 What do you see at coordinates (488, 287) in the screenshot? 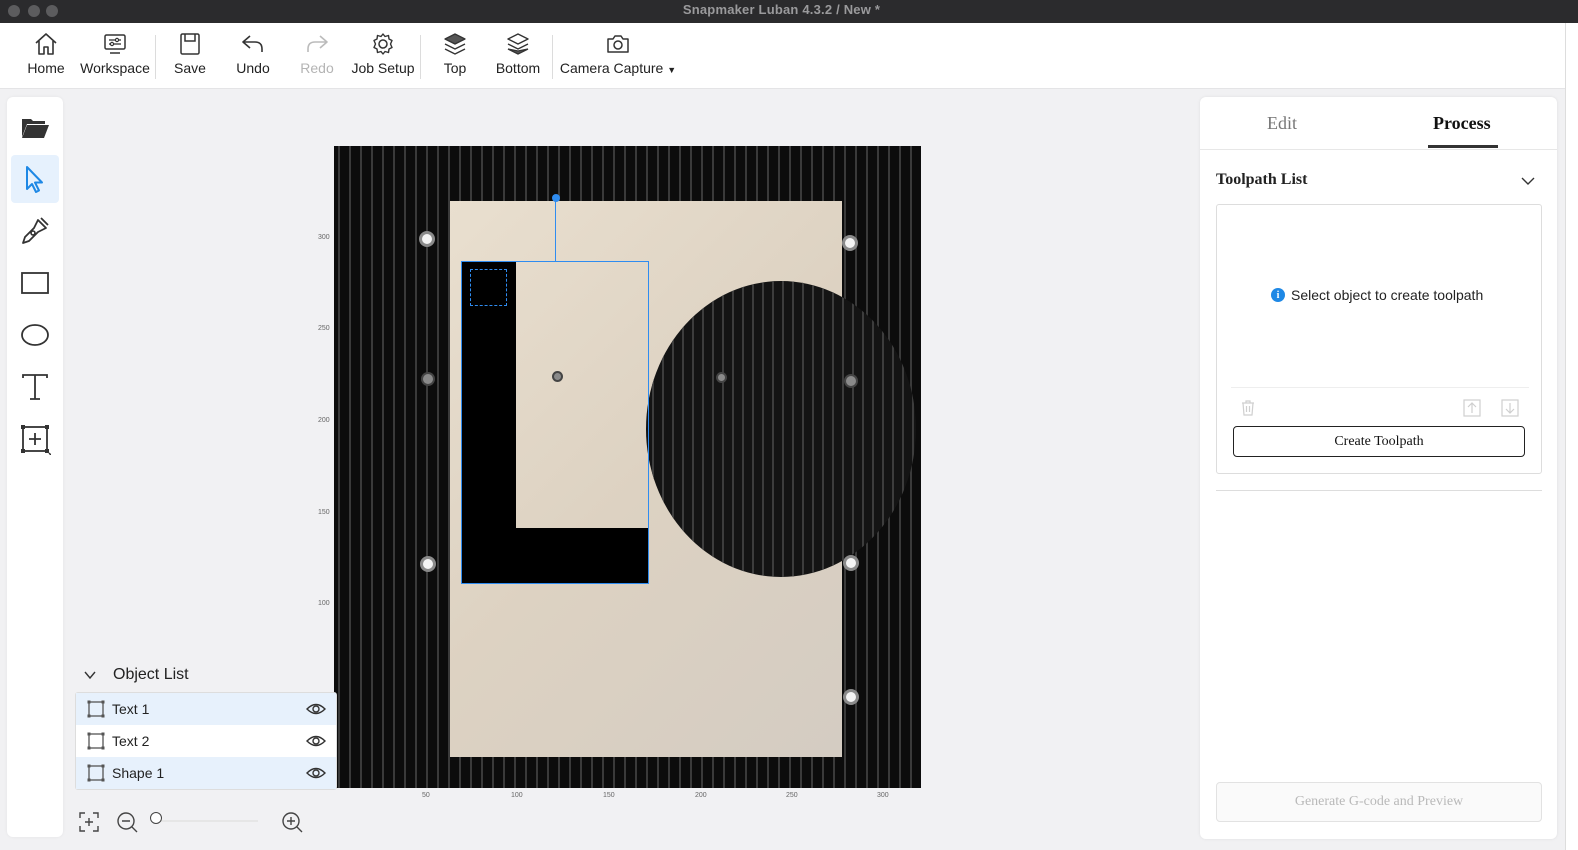
I see `text-object-placeholder` at bounding box center [488, 287].